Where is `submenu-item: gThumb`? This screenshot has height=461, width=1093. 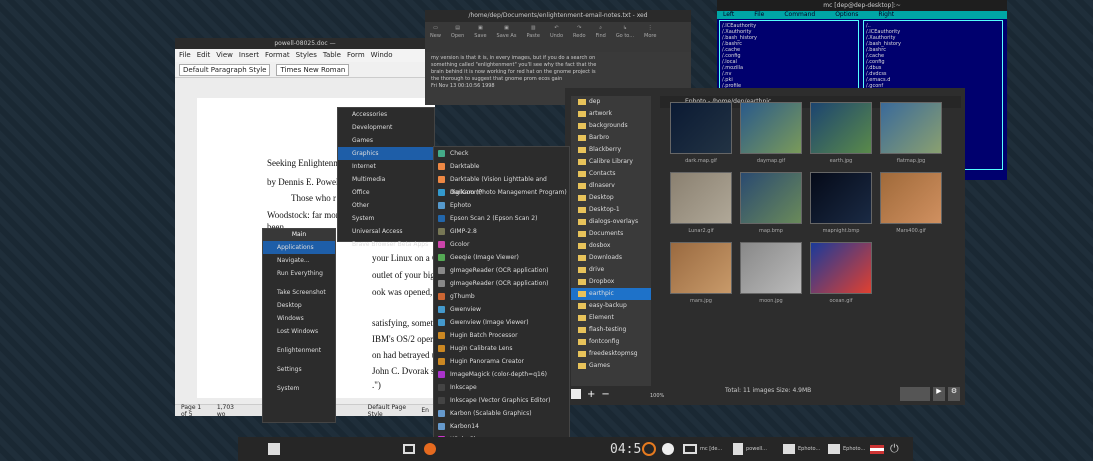 submenu-item: gThumb is located at coordinates (501, 296).